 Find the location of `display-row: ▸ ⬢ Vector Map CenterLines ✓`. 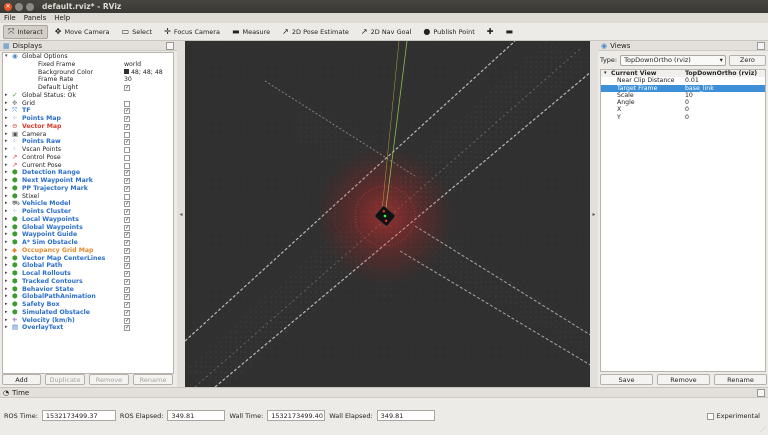

display-row: ▸ ⬢ Vector Map CenterLines ✓ is located at coordinates (88, 258).